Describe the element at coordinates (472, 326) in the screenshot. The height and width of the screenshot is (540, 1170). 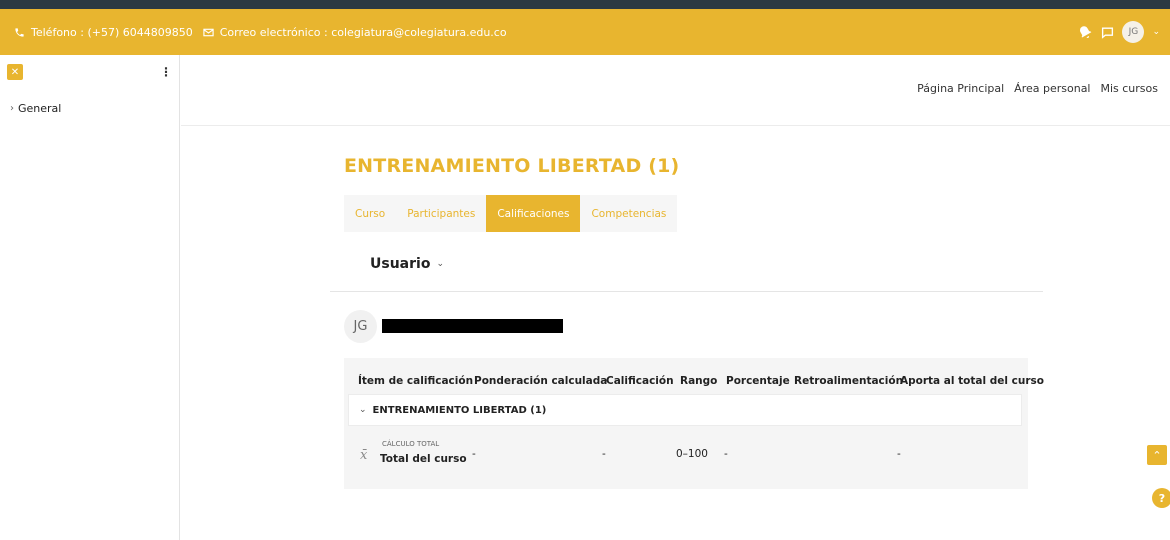
I see `redacted-user-name` at that location.